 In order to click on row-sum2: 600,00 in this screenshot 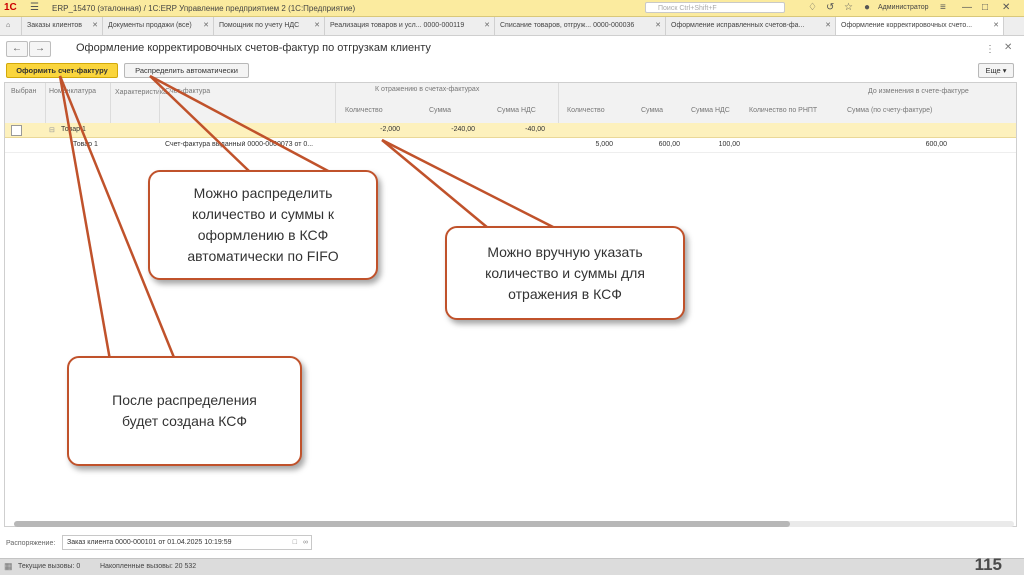, I will do `click(669, 144)`.